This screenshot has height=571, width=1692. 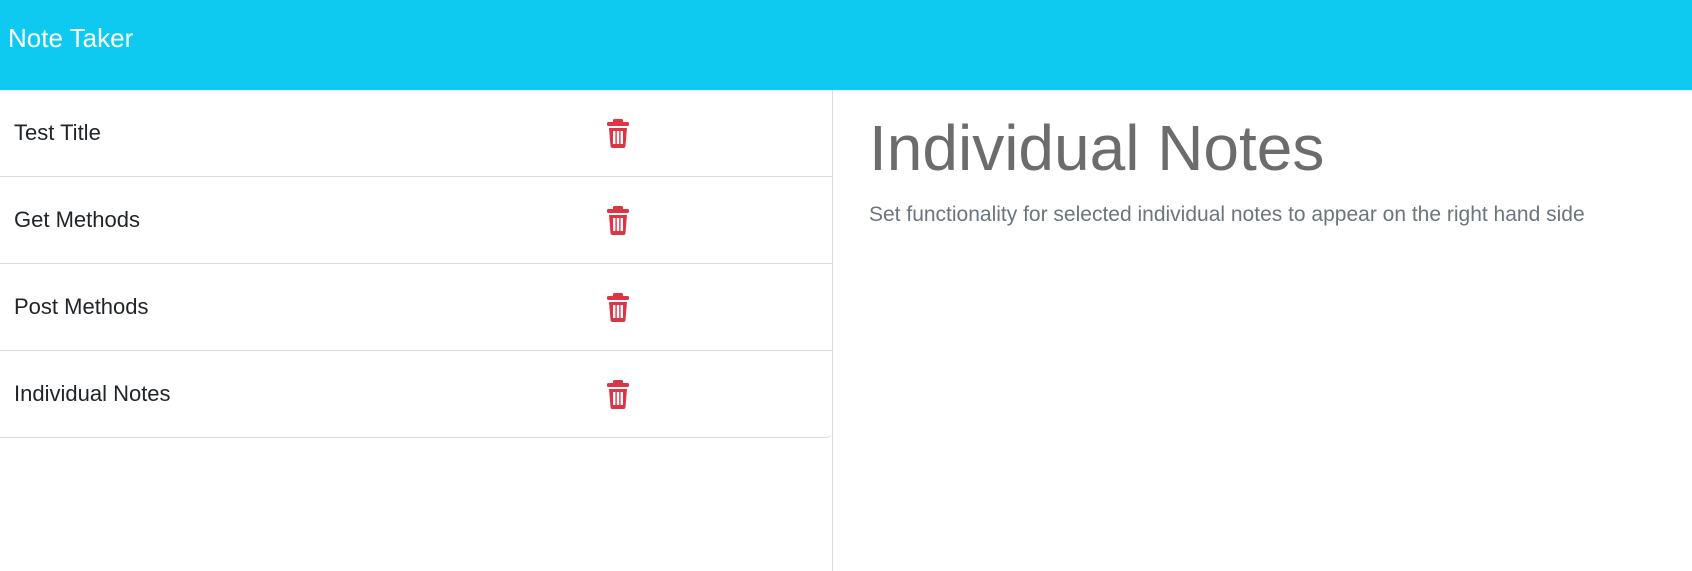 I want to click on list-item: Get Methods, so click(x=416, y=220).